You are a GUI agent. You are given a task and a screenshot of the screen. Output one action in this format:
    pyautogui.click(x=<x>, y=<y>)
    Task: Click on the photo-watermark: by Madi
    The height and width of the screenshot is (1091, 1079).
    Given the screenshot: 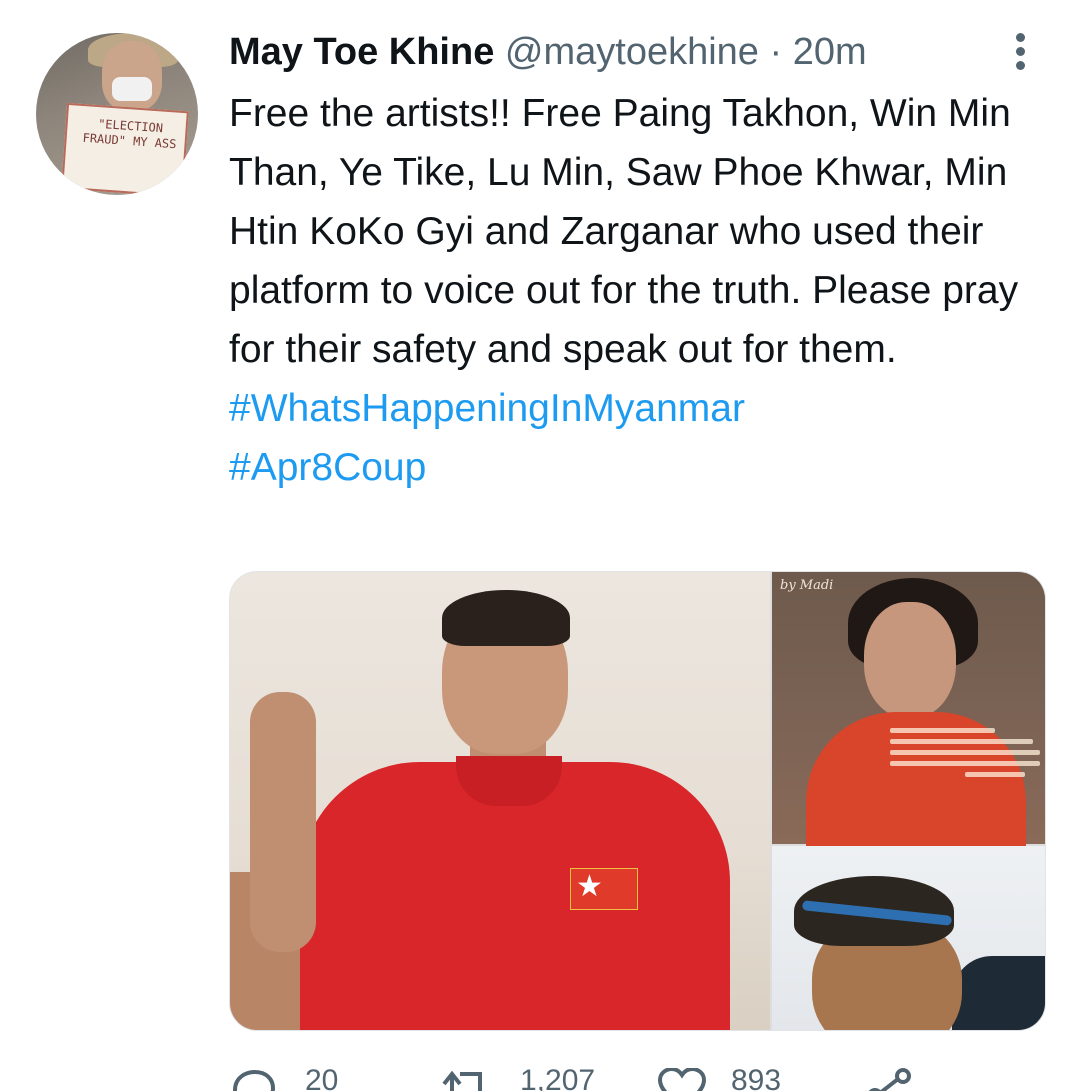 What is the action you would take?
    pyautogui.click(x=807, y=585)
    